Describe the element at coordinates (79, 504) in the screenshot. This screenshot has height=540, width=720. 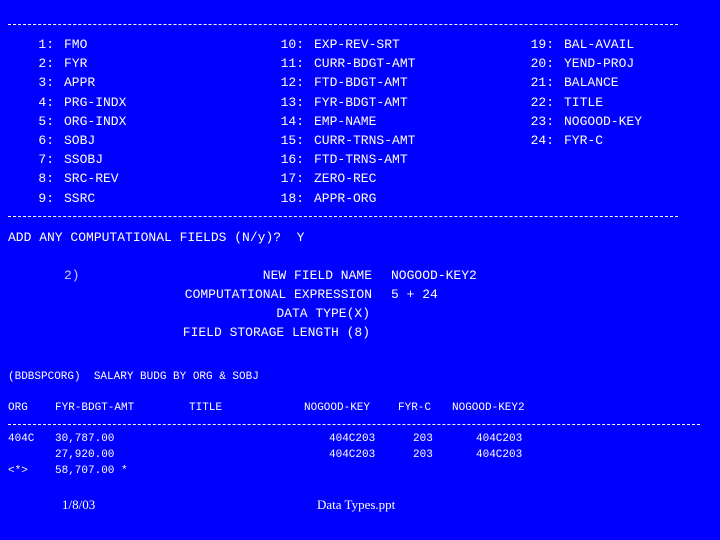
I see `footer-date: 1/8/03` at that location.